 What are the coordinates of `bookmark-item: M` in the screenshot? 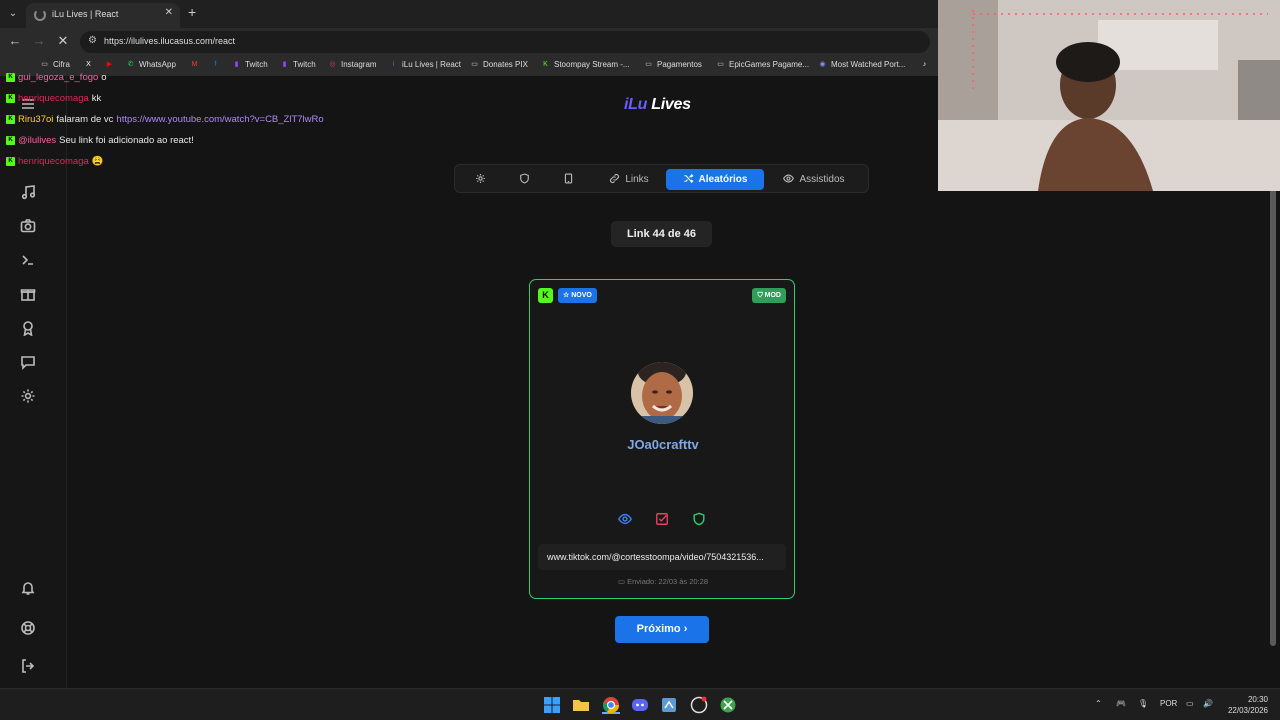 It's located at (194, 64).